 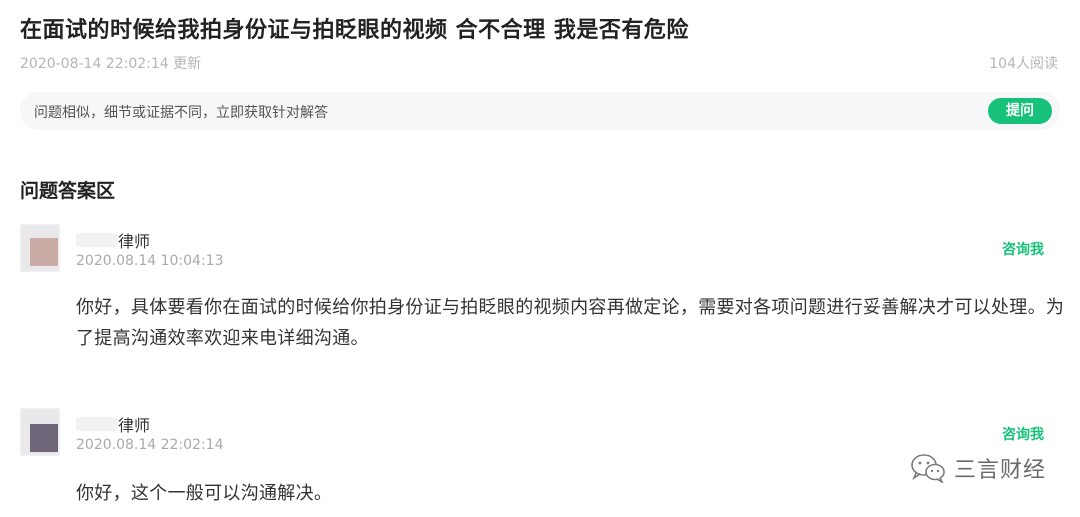 I want to click on ask-button: 提问, so click(x=1020, y=111).